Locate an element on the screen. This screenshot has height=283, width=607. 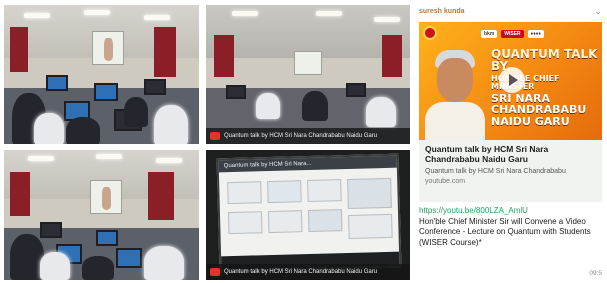
emblem-icon is located at coordinates (430, 33).